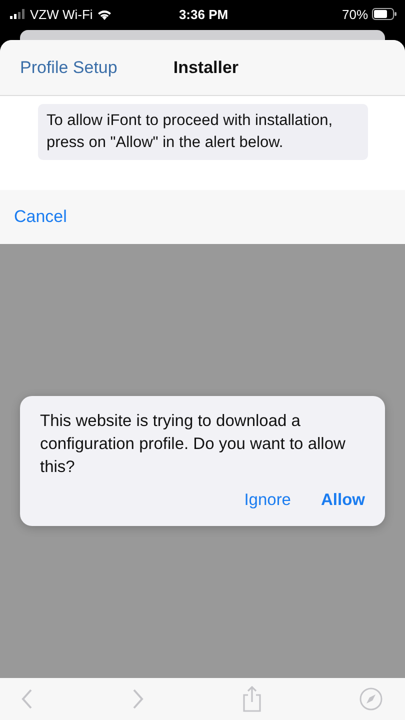 The image size is (405, 720). I want to click on notice-message: To allow iFont to proceed with installation, press on "Allow" in the alert below., so click(203, 132).